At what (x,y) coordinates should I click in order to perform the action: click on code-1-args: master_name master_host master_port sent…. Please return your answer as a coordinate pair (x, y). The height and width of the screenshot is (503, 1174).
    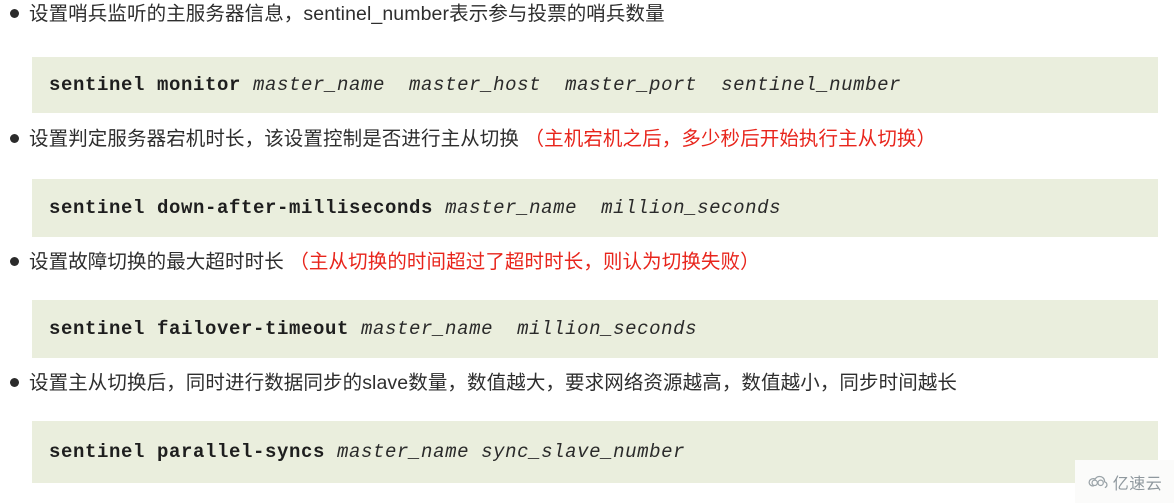
    Looking at the image, I should click on (571, 85).